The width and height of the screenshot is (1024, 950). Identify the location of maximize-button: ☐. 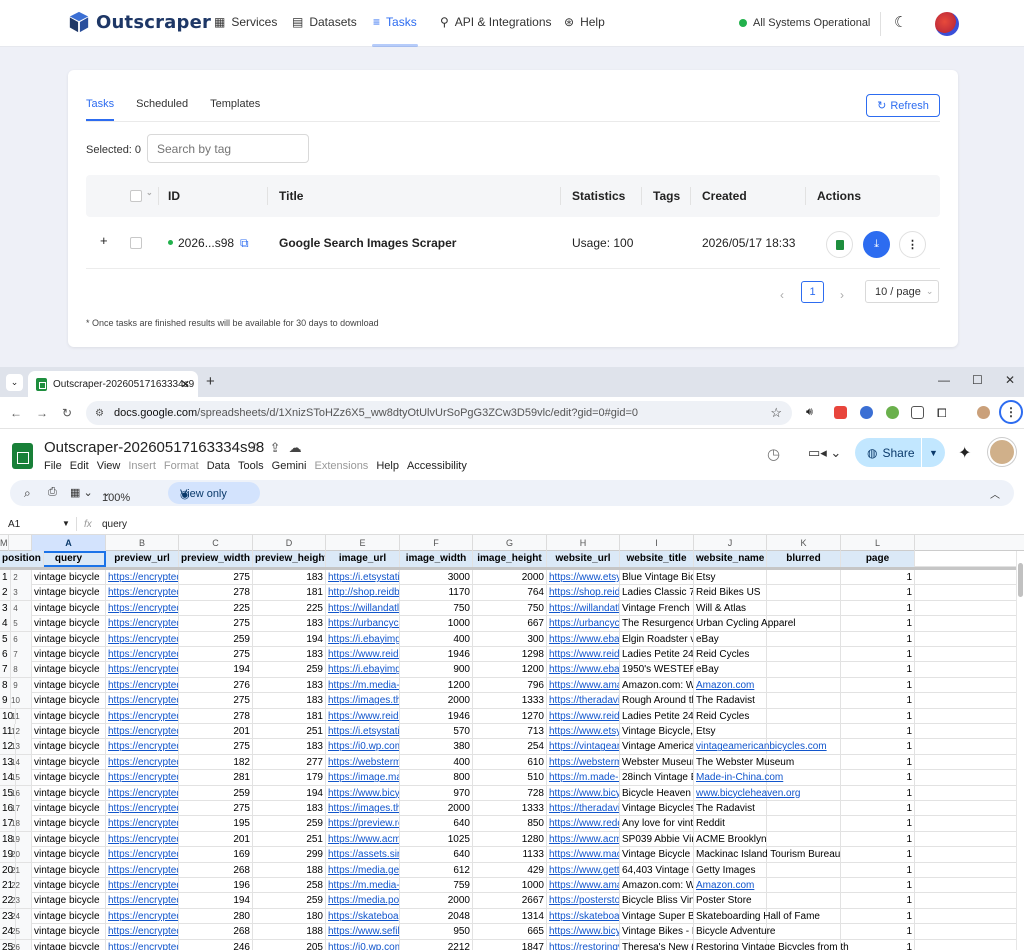
(977, 380).